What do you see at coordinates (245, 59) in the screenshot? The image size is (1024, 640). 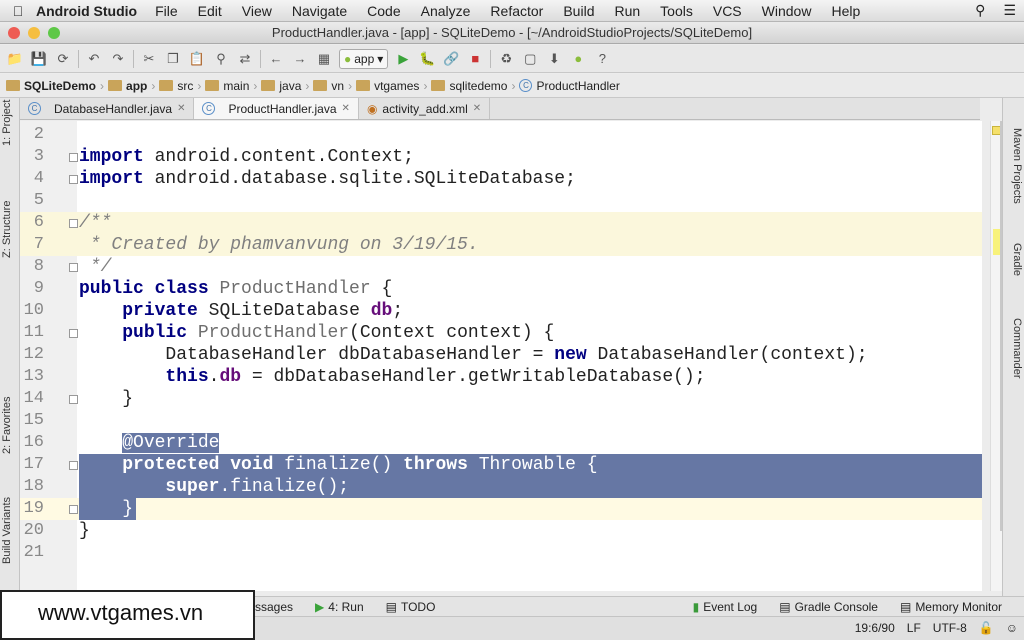 I see `replace-icon: ⇄` at bounding box center [245, 59].